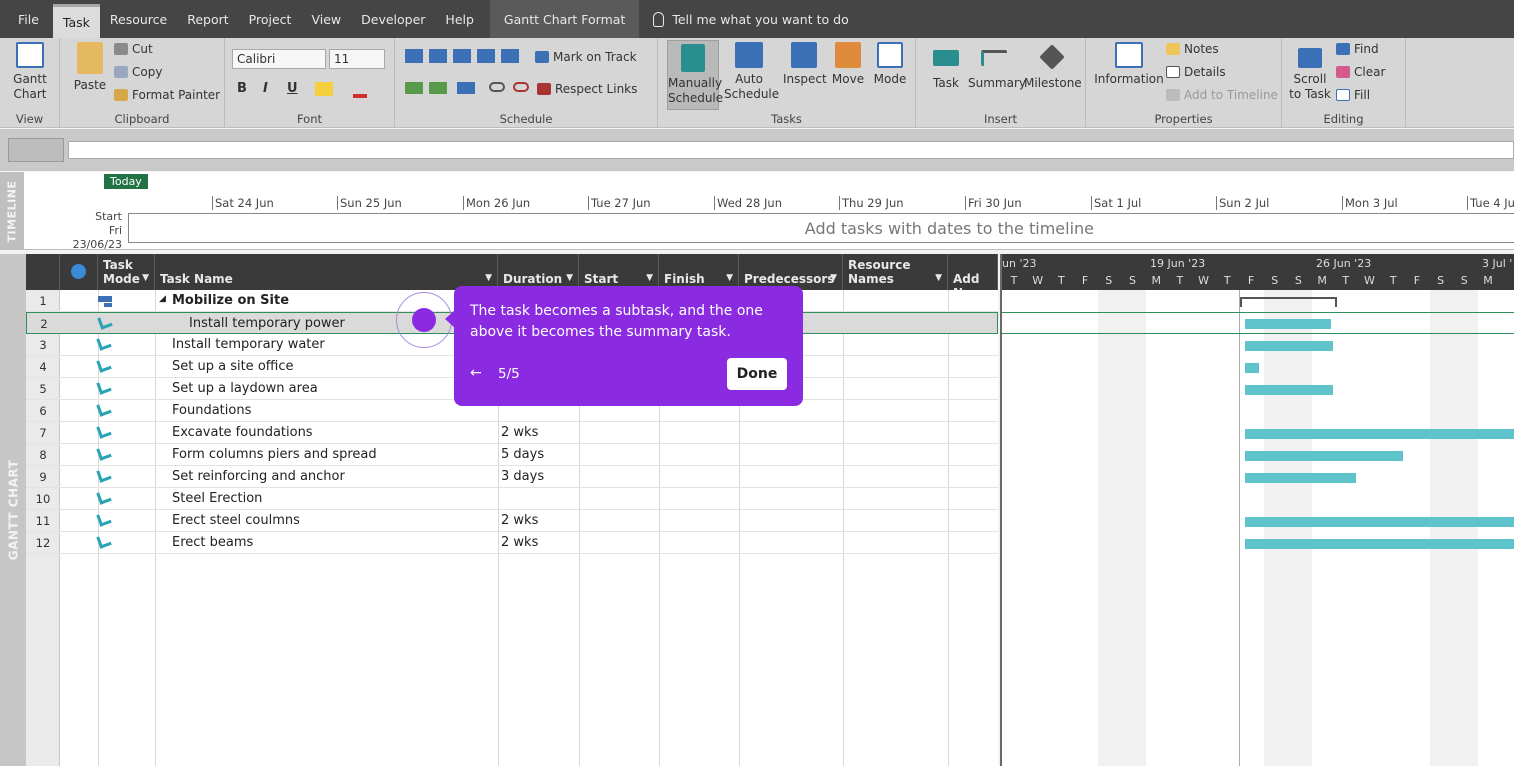  Describe the element at coordinates (538, 272) in the screenshot. I see `duration-header: Duration ▼` at that location.